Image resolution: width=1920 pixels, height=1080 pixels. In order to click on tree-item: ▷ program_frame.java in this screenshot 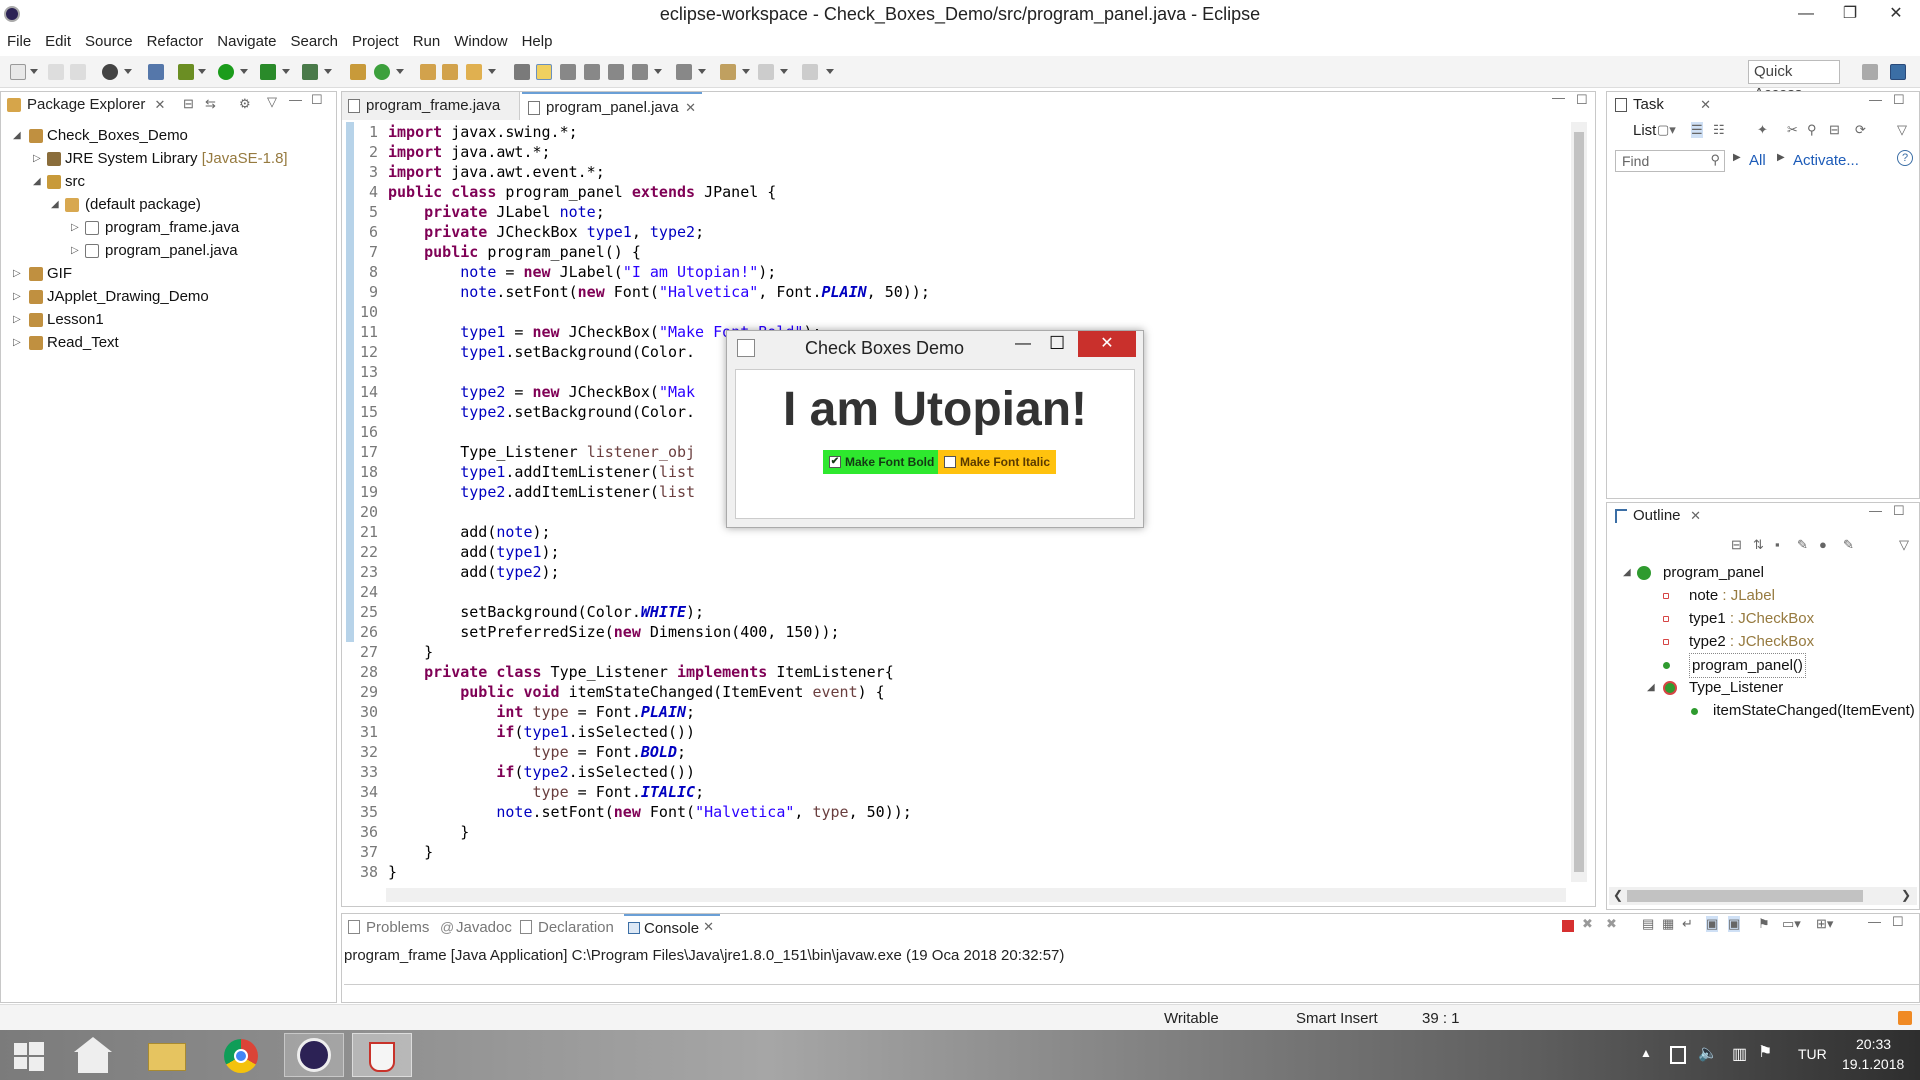, I will do `click(168, 227)`.